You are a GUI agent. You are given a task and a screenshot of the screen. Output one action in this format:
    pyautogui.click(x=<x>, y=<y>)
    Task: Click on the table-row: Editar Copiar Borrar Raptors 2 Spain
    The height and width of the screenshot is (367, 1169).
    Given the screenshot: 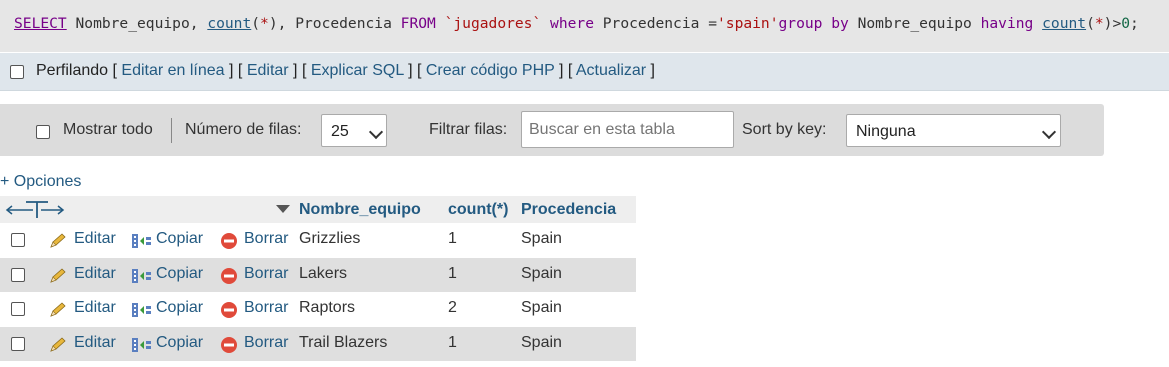 What is the action you would take?
    pyautogui.click(x=318, y=309)
    